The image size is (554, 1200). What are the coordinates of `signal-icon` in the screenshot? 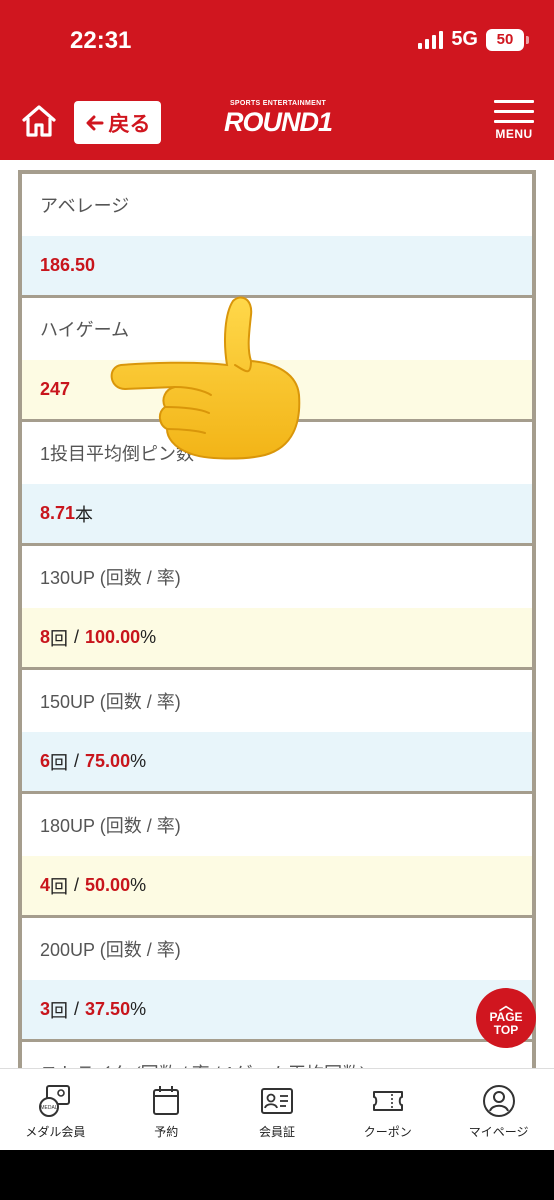 It's located at (431, 39).